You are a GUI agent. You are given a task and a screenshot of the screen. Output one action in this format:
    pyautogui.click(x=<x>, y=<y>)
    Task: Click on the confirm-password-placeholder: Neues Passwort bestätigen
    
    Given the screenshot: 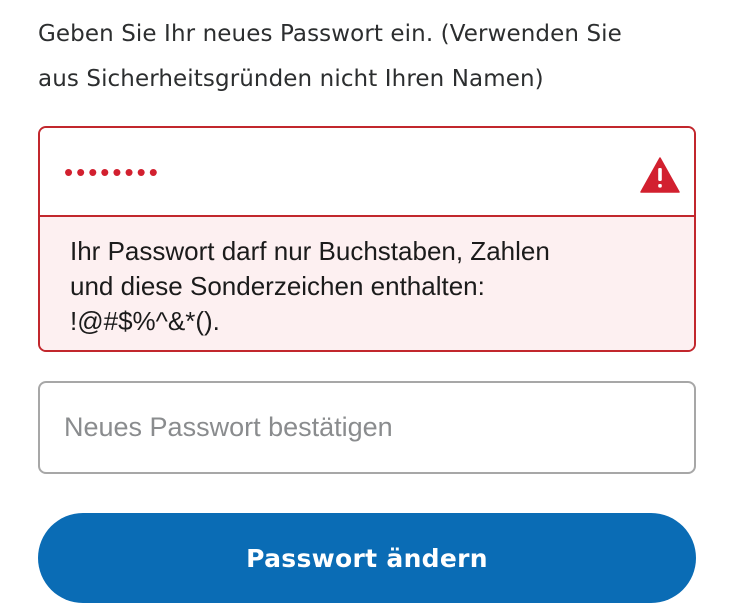 What is the action you would take?
    pyautogui.click(x=228, y=427)
    